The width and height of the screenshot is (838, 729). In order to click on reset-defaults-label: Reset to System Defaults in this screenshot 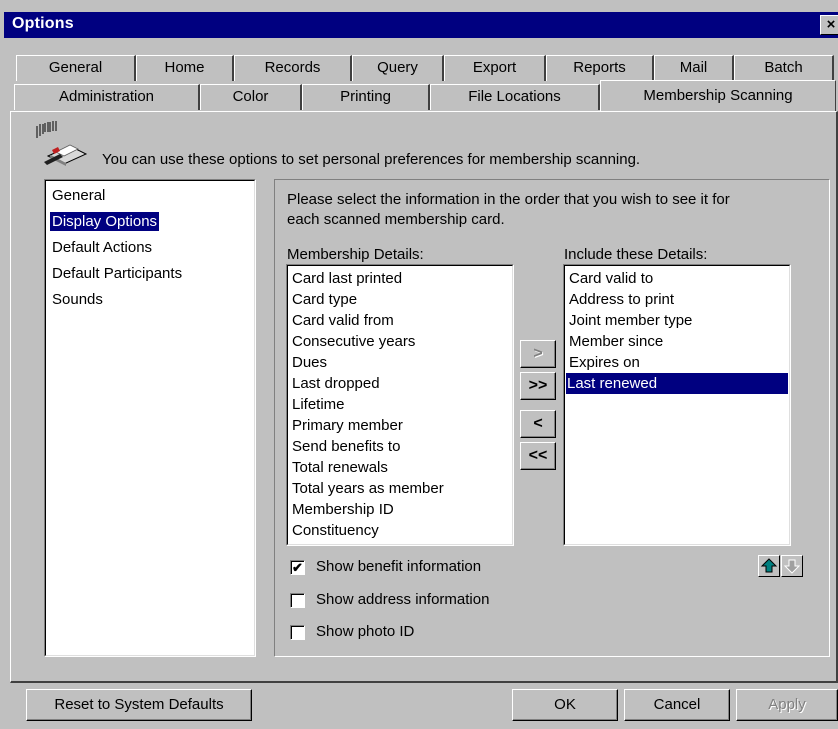, I will do `click(139, 704)`.